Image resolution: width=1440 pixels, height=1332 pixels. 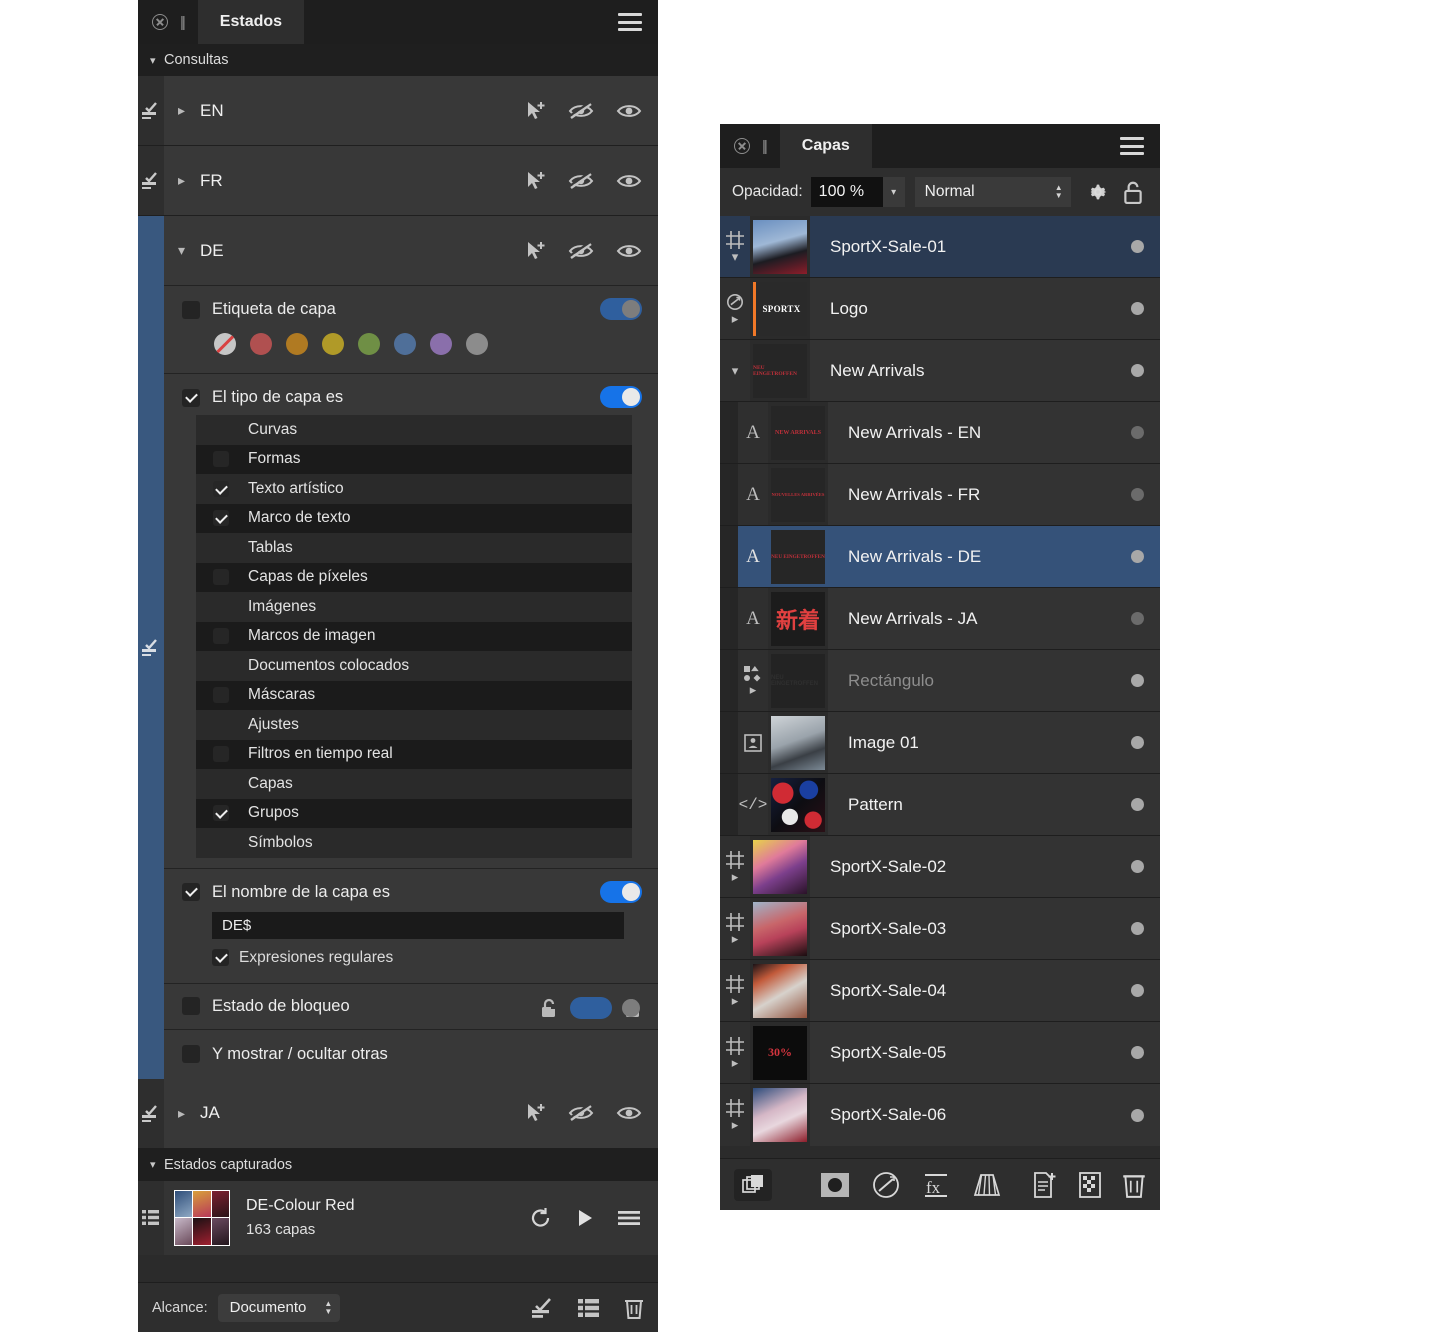 I want to click on hamburger-menu-icon, so click(x=630, y=22).